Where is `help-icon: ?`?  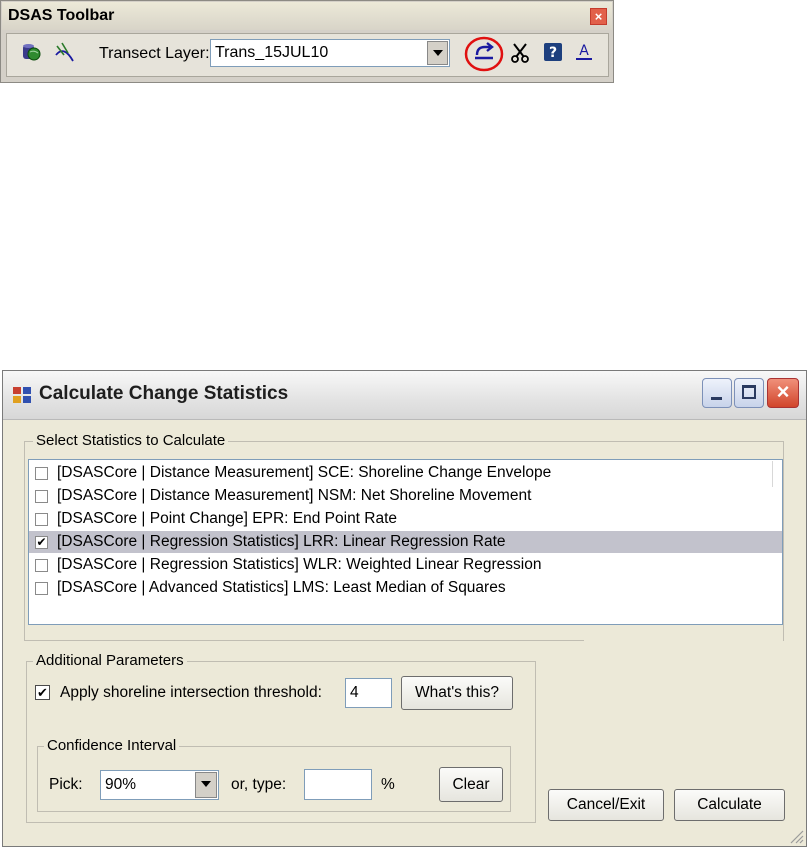
help-icon: ? is located at coordinates (553, 52).